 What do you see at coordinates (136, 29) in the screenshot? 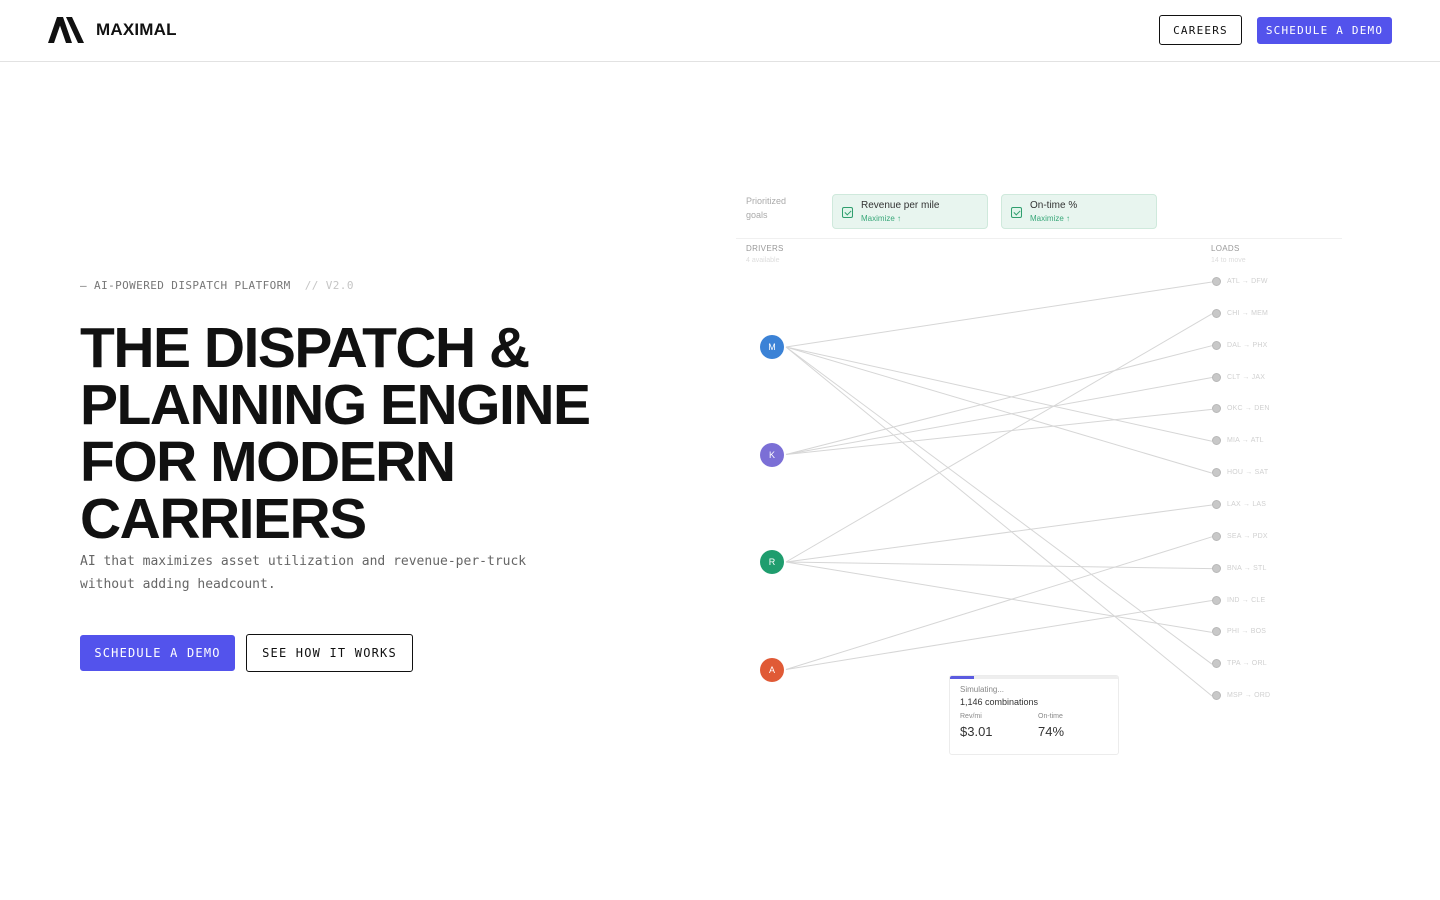
I see `brand-name: MAXIMAL` at bounding box center [136, 29].